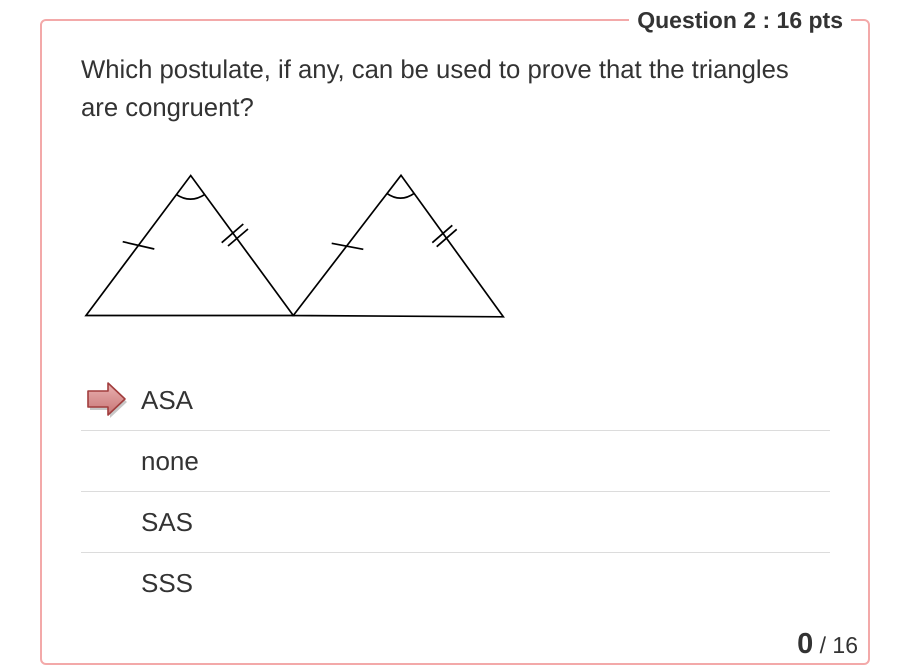  I want to click on answer-option: SAS, so click(455, 522).